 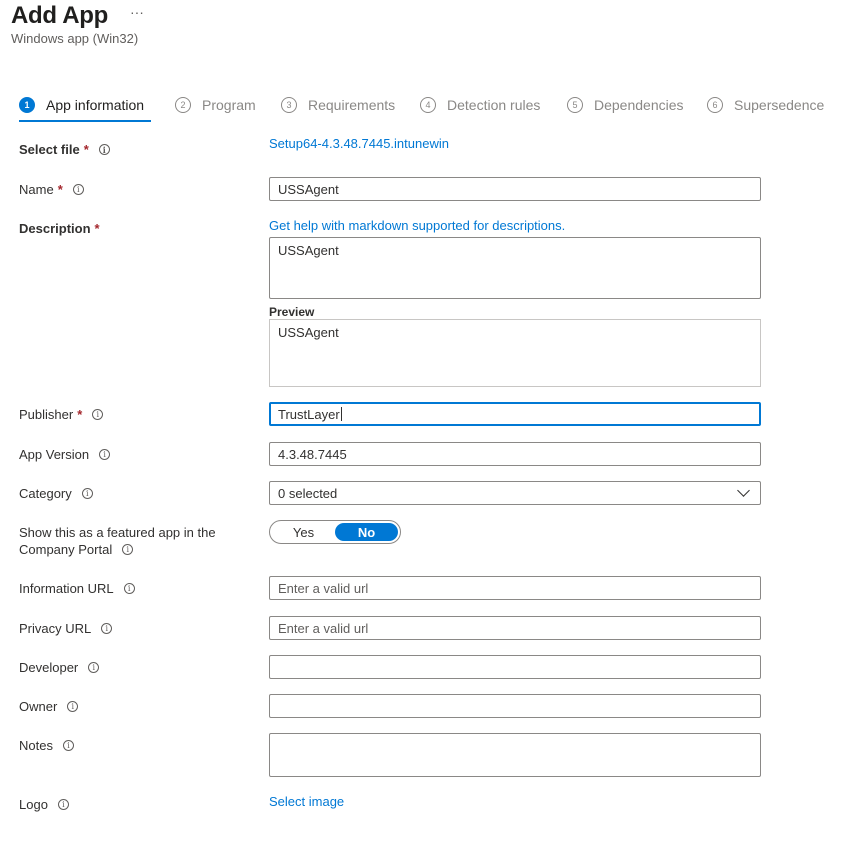 I want to click on step-number: 5, so click(x=575, y=105).